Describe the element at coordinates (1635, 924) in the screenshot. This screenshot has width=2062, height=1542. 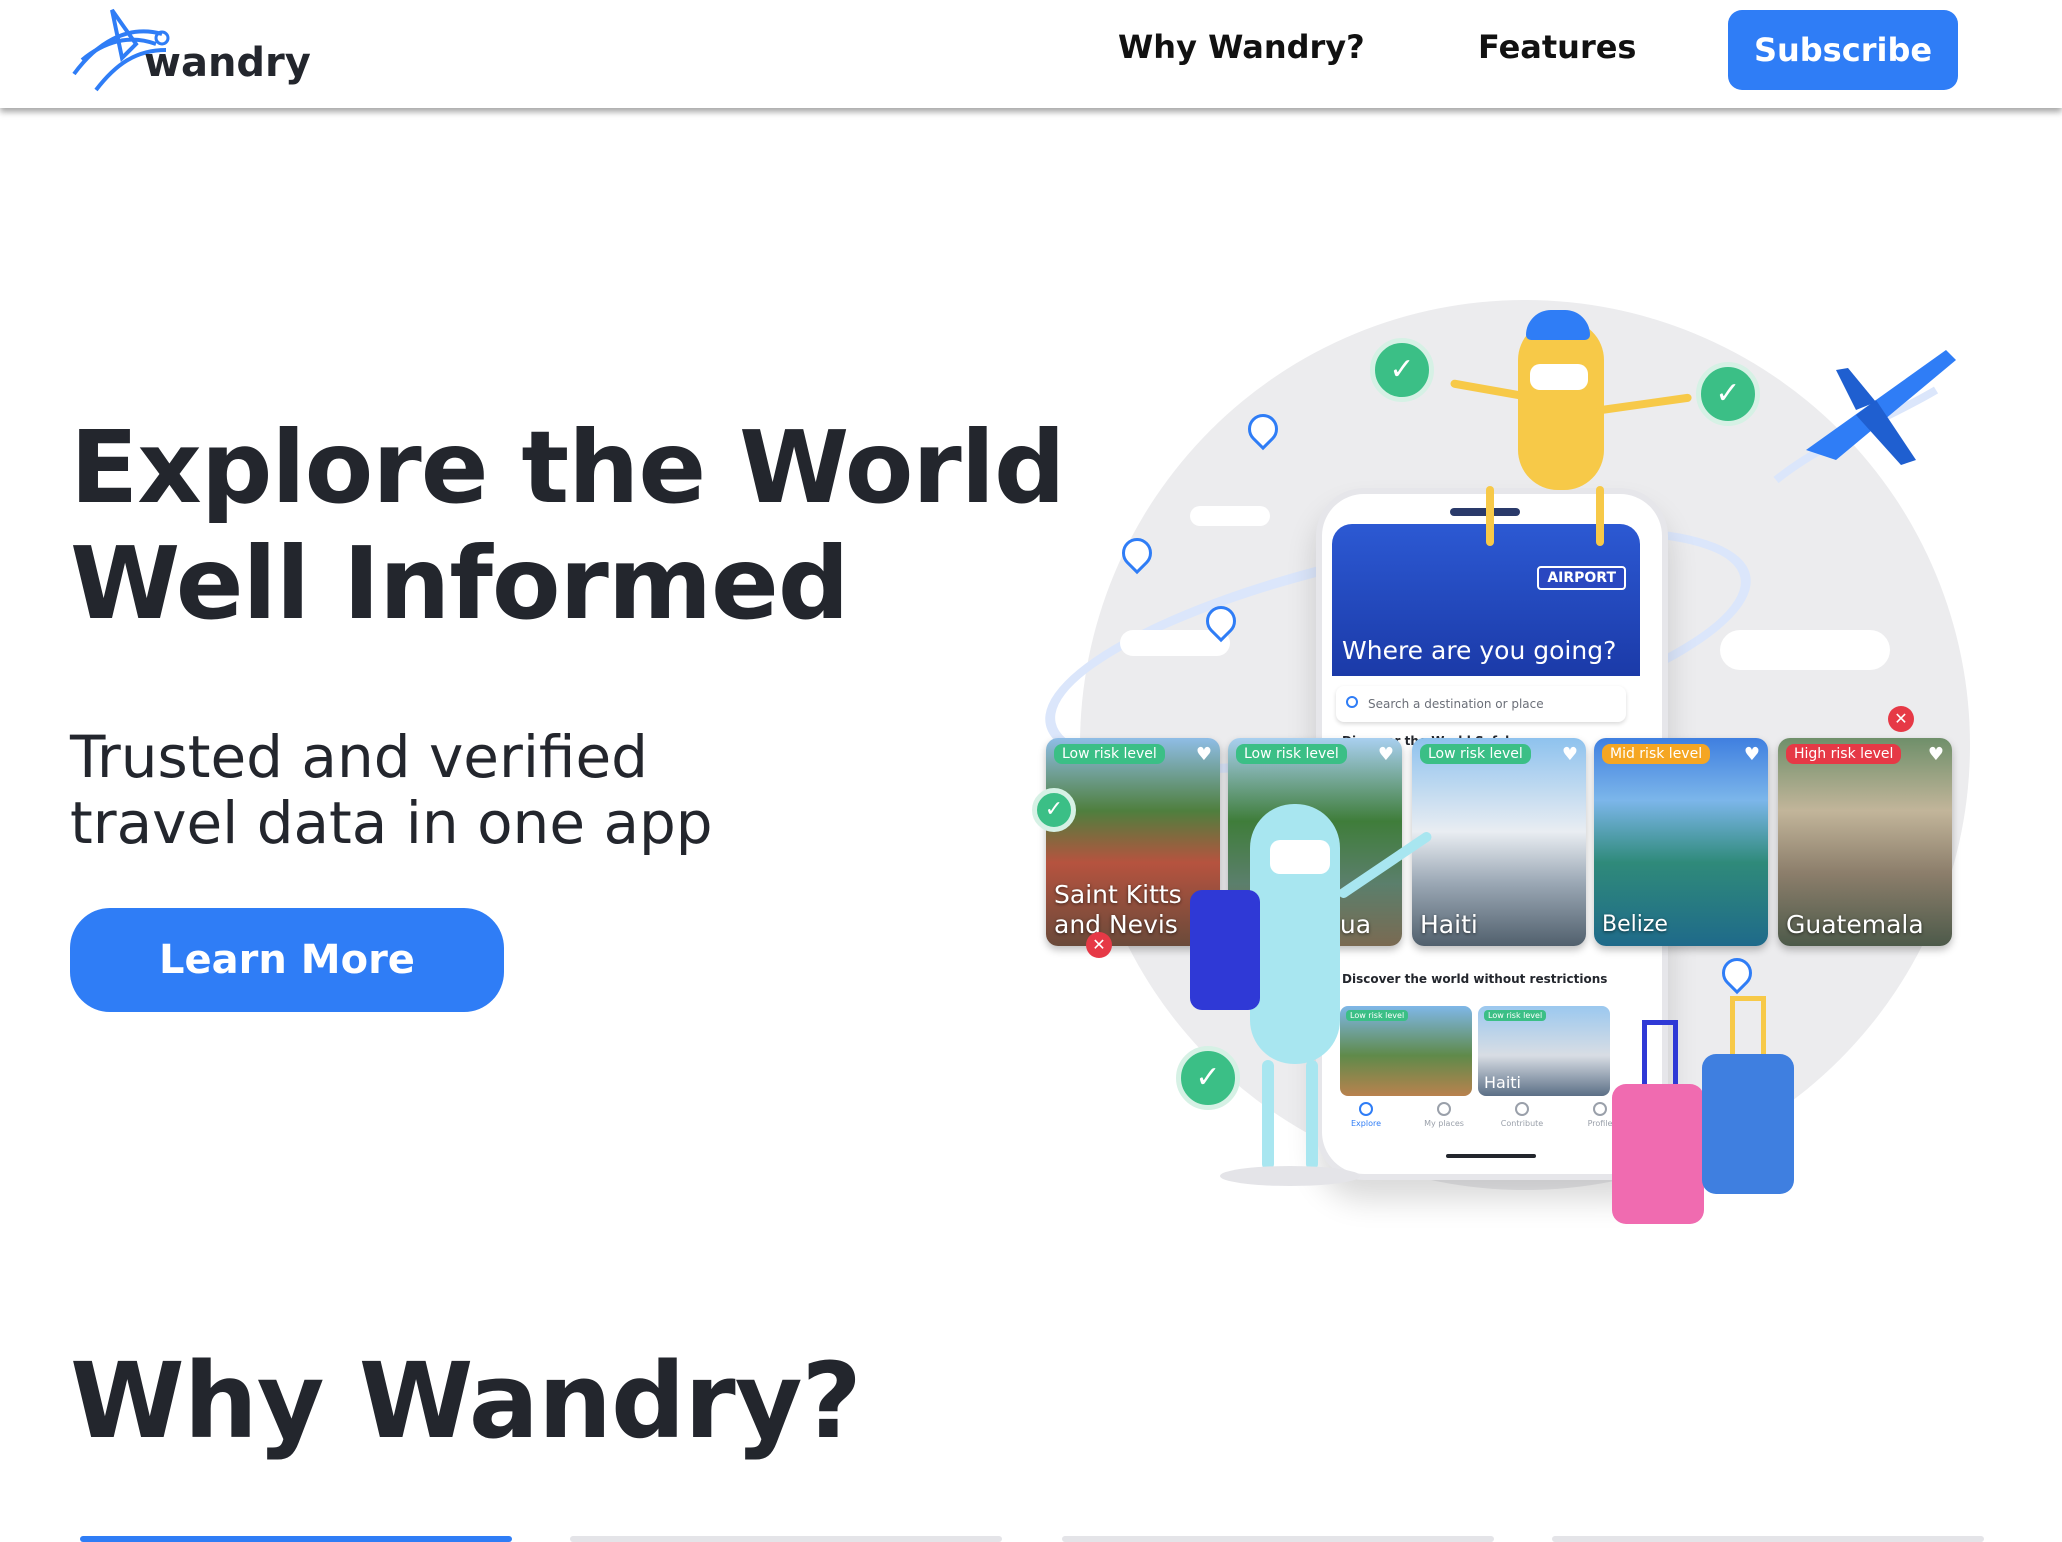
I see `card-destination-name: Belize` at that location.